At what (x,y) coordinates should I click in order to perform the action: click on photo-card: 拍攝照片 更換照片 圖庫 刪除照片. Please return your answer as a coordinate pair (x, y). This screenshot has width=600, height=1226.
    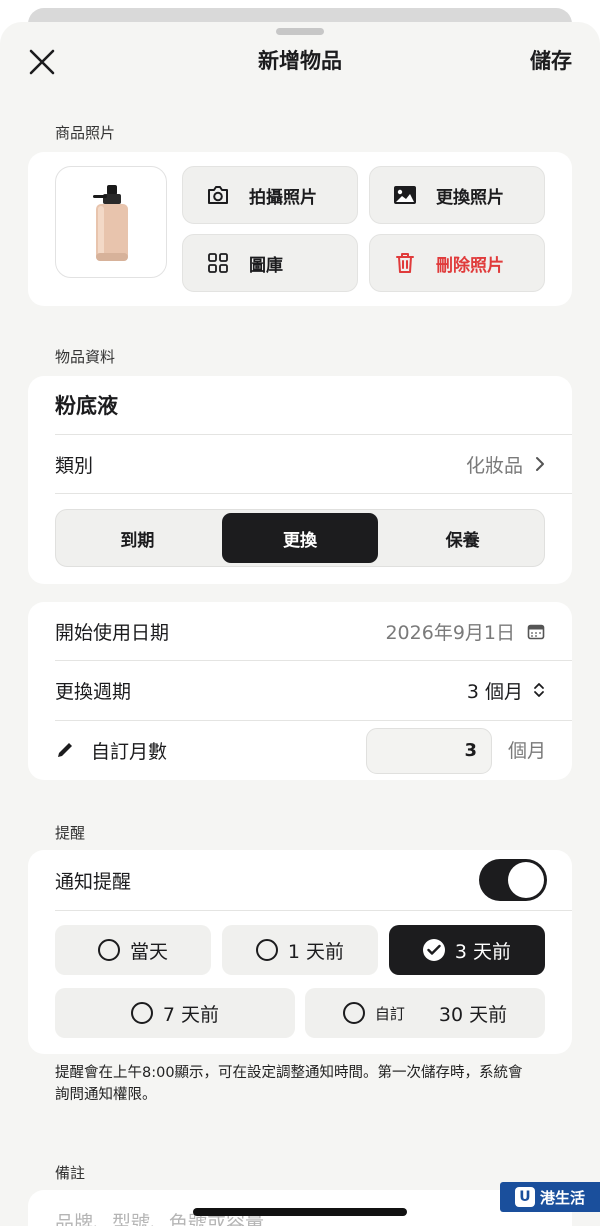
    Looking at the image, I should click on (300, 229).